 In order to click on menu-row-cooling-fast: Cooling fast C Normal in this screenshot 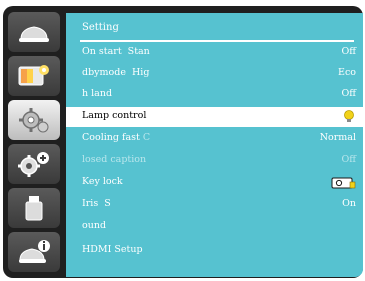, I will do `click(214, 139)`.